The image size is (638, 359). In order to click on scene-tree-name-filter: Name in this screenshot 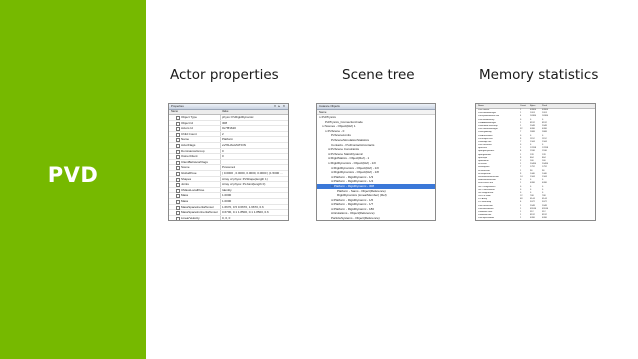, I will do `click(322, 112)`.